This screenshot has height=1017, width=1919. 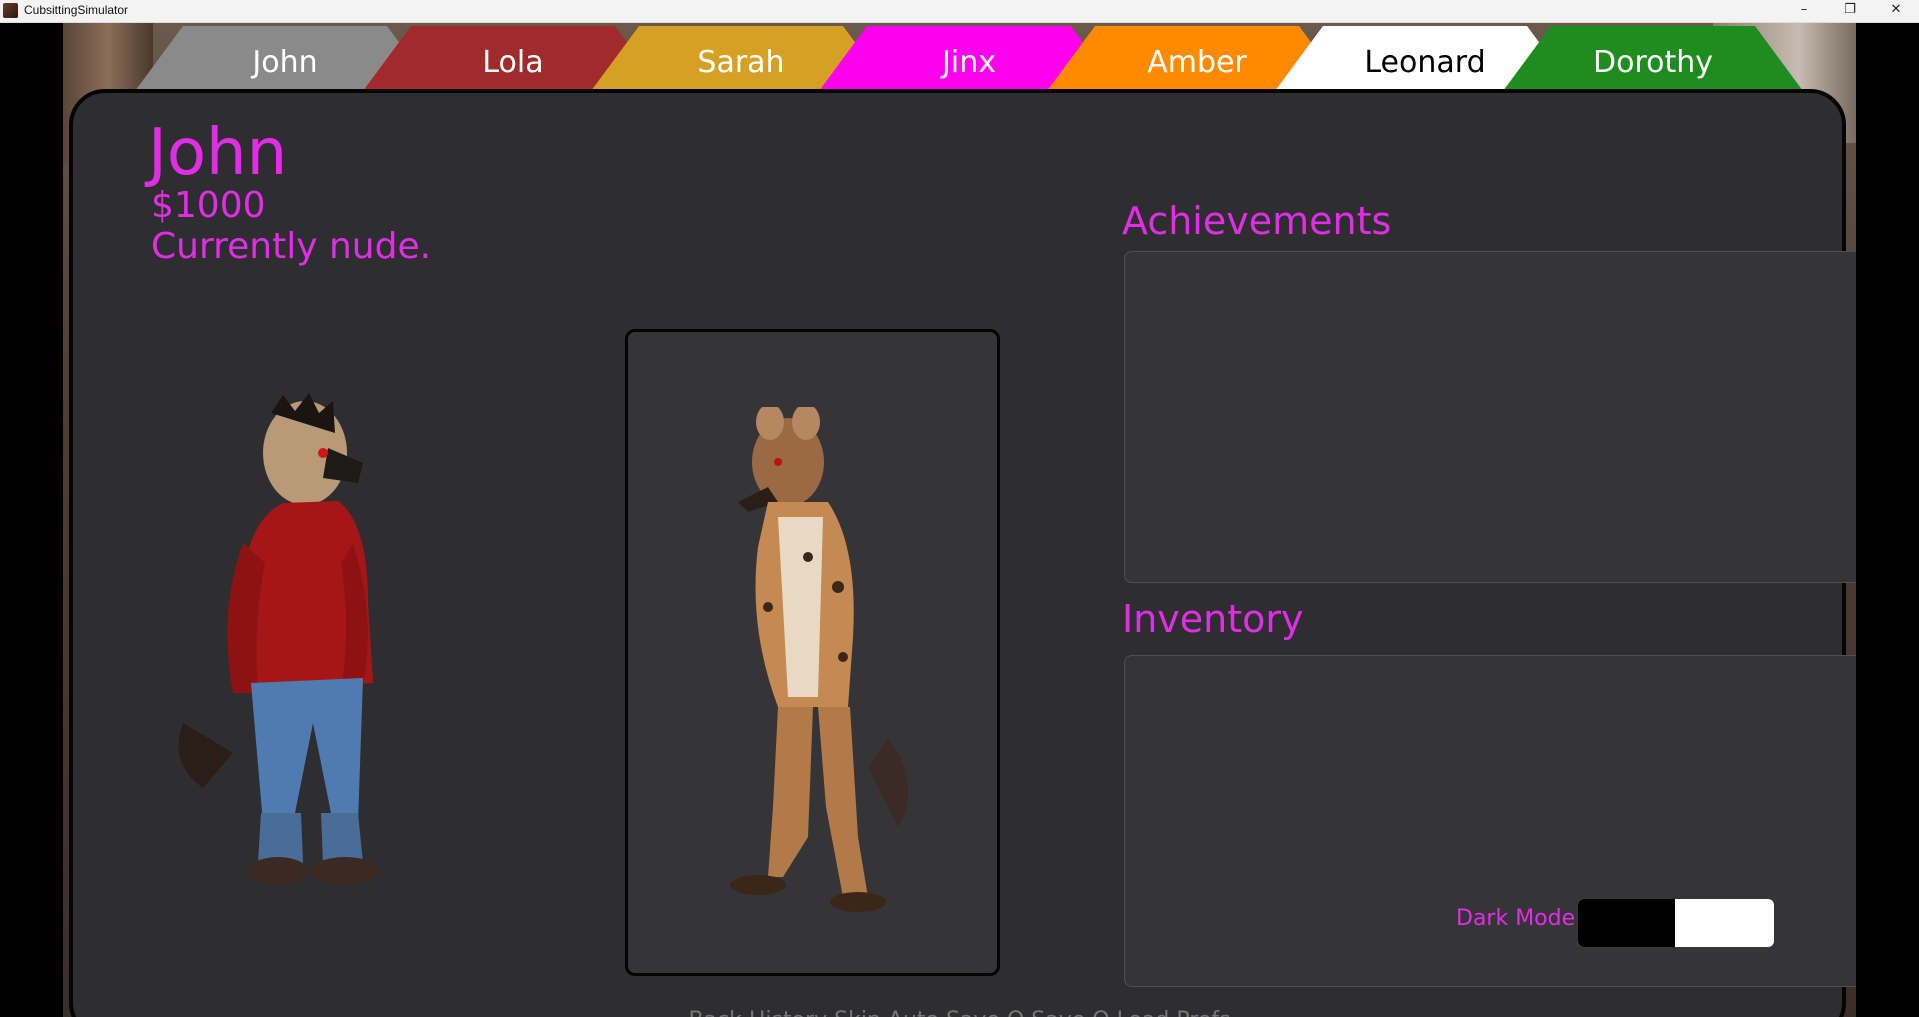 What do you see at coordinates (969, 62) in the screenshot?
I see `tab-label: Jinx` at bounding box center [969, 62].